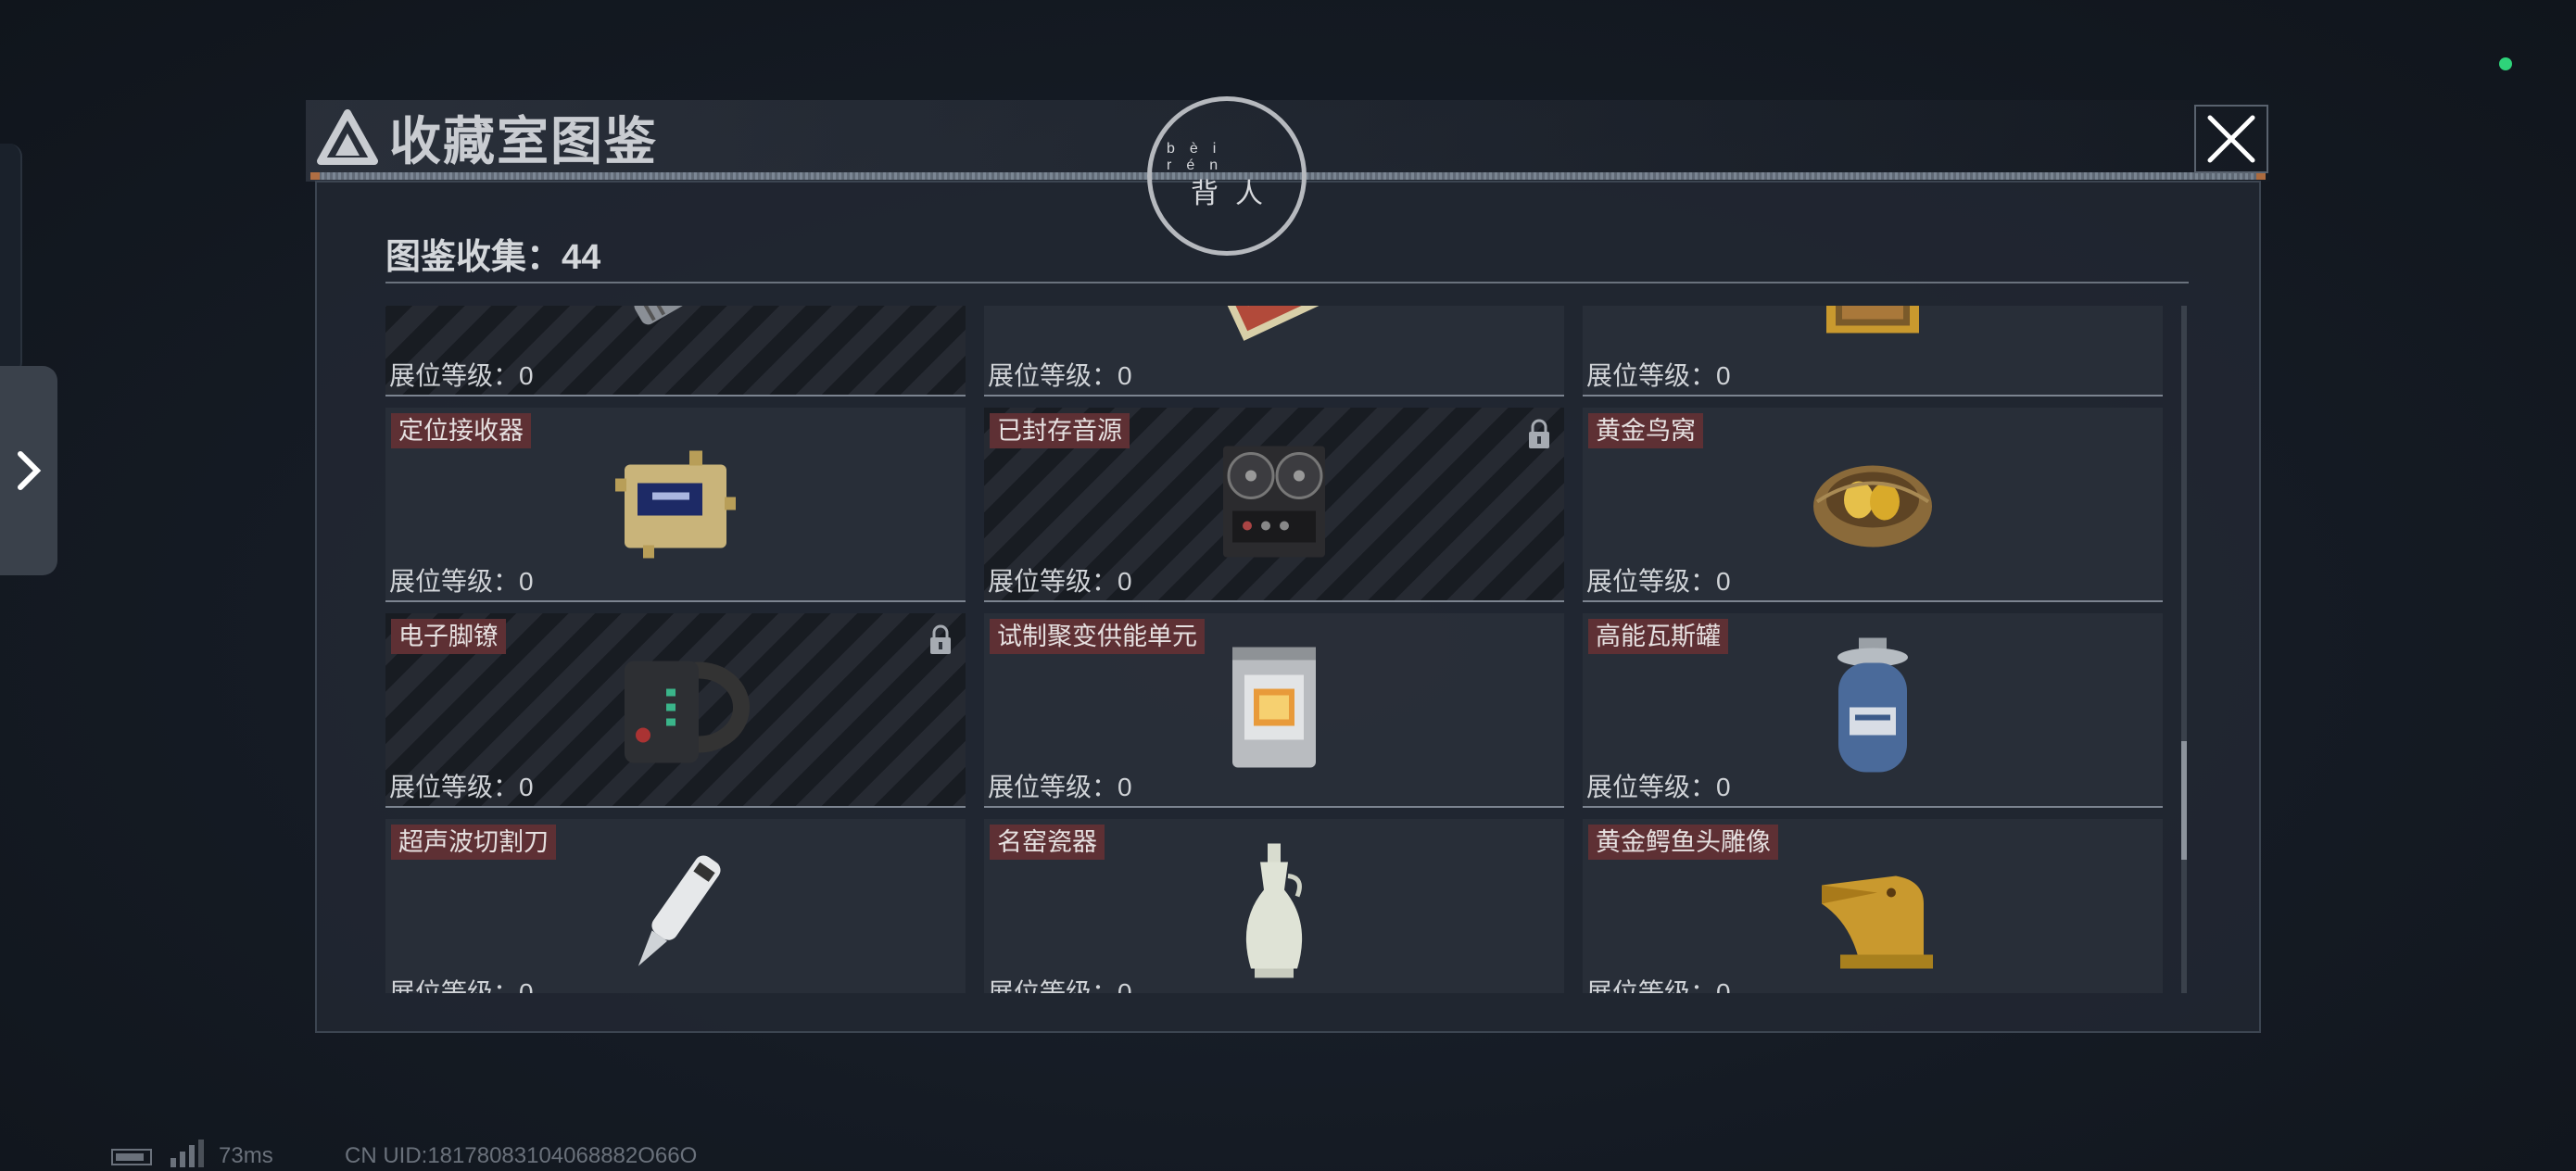  I want to click on exhibit-cell: 高能瓦斯罐展位等级：0, so click(1873, 711).